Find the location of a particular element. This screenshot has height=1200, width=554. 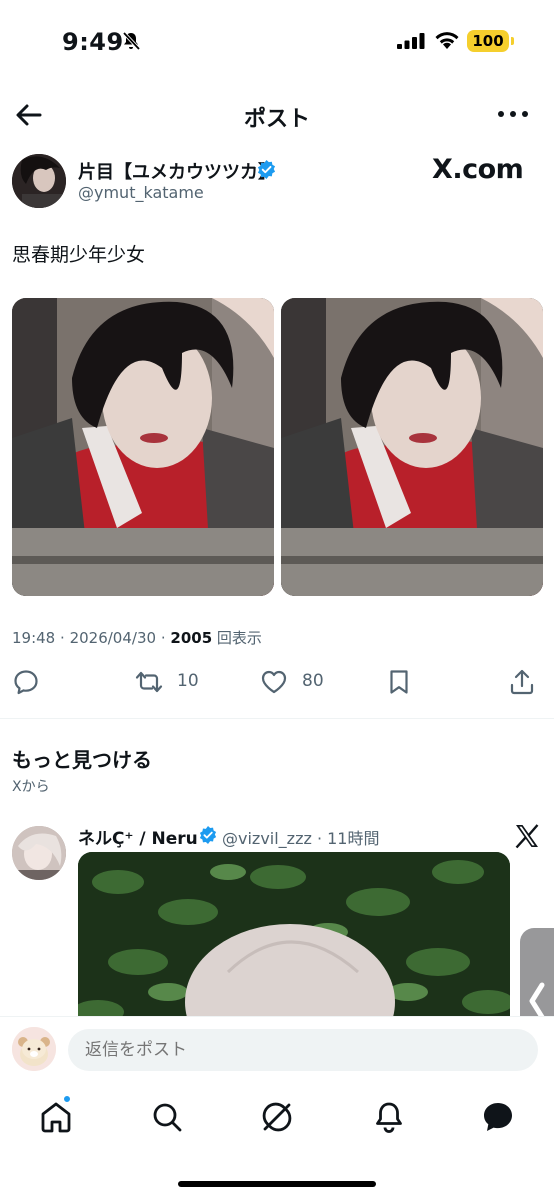

suggested-handle-time: @vizvil_zzz · 11時間 is located at coordinates (301, 837).